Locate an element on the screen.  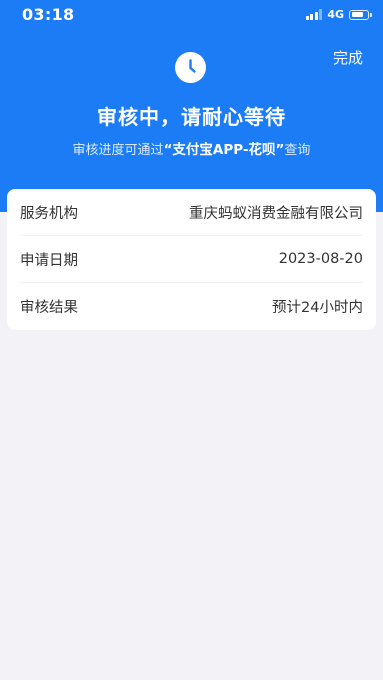
clock-icon is located at coordinates (190, 67).